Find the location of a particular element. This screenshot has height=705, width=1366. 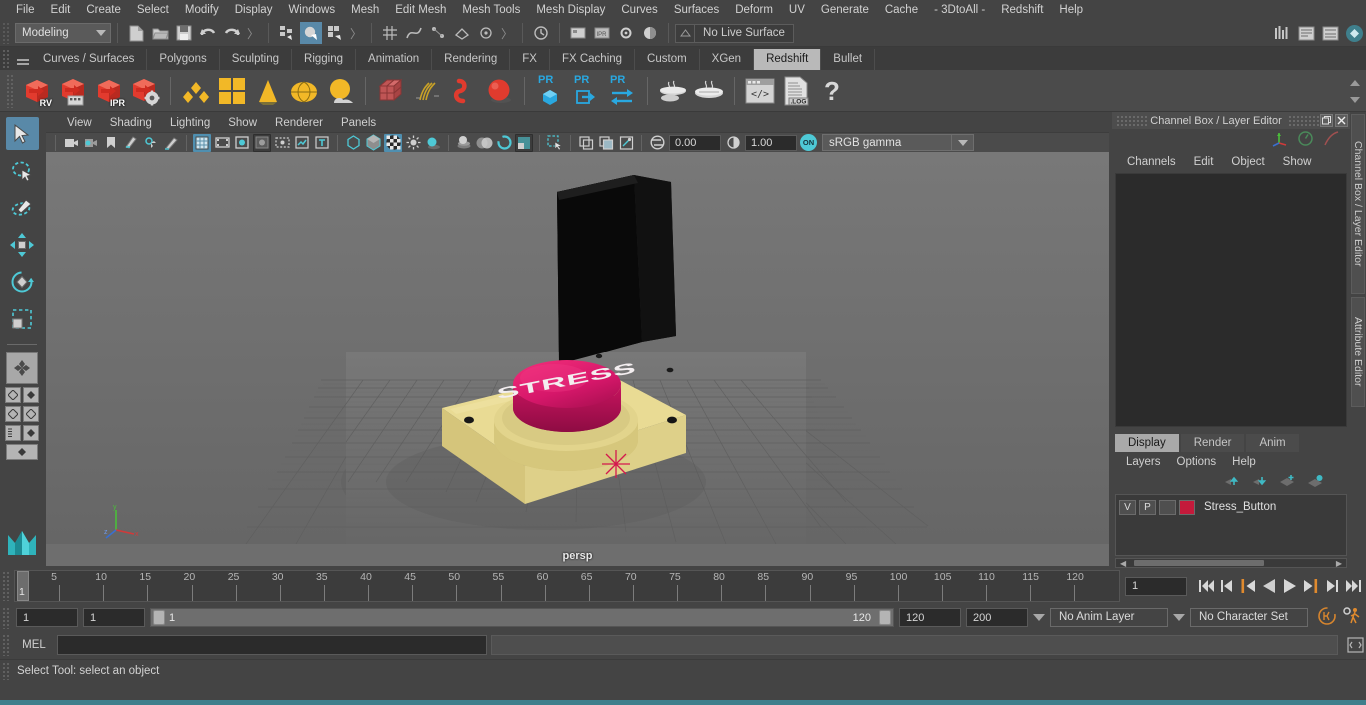

menu-help: Help is located at coordinates (1071, 10).